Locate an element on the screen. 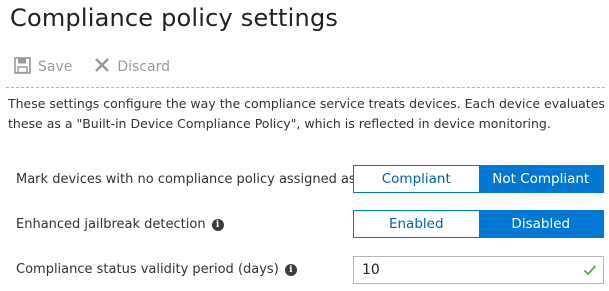 The width and height of the screenshot is (609, 291). validity-days-input: 10 is located at coordinates (478, 270).